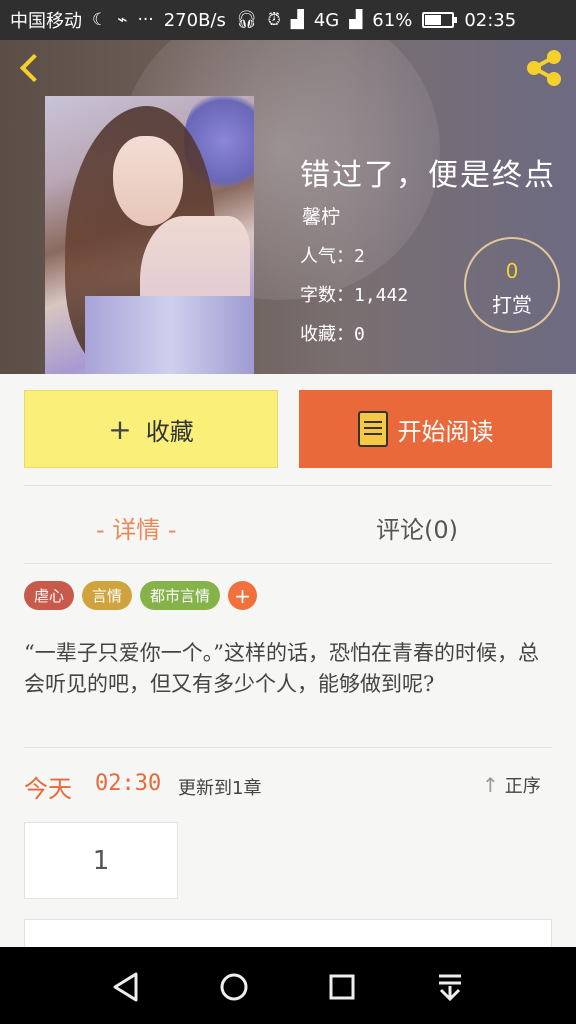 The image size is (576, 1024). I want to click on back-arrow-icon, so click(34, 68).